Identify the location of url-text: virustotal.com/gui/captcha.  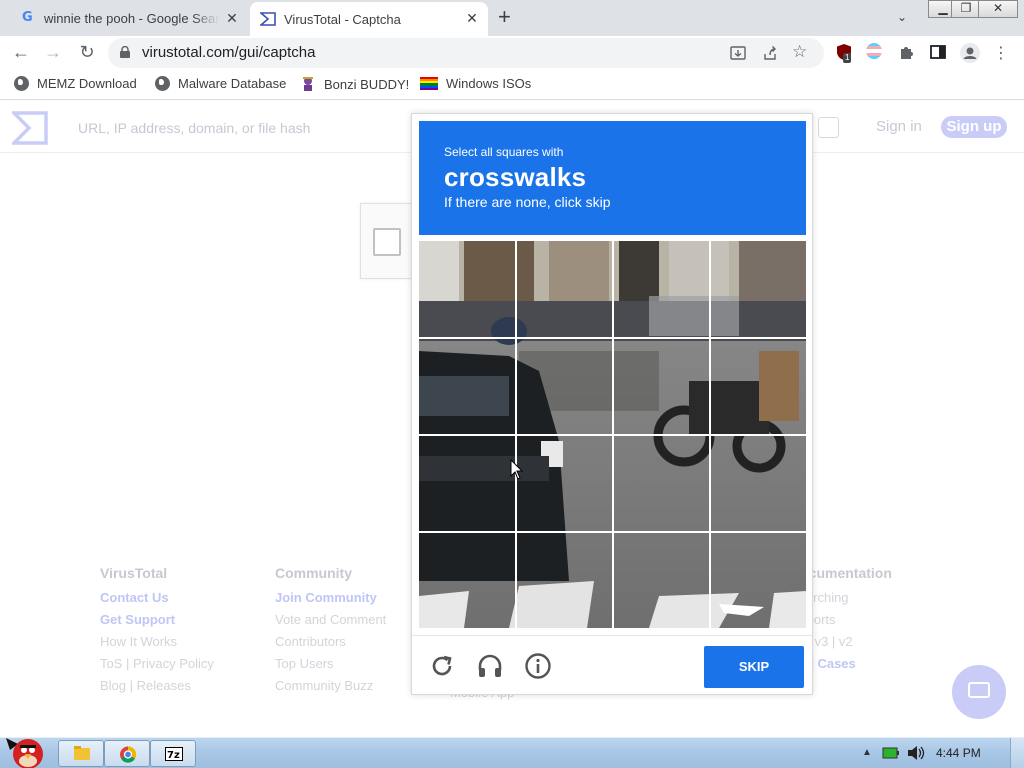
(228, 52).